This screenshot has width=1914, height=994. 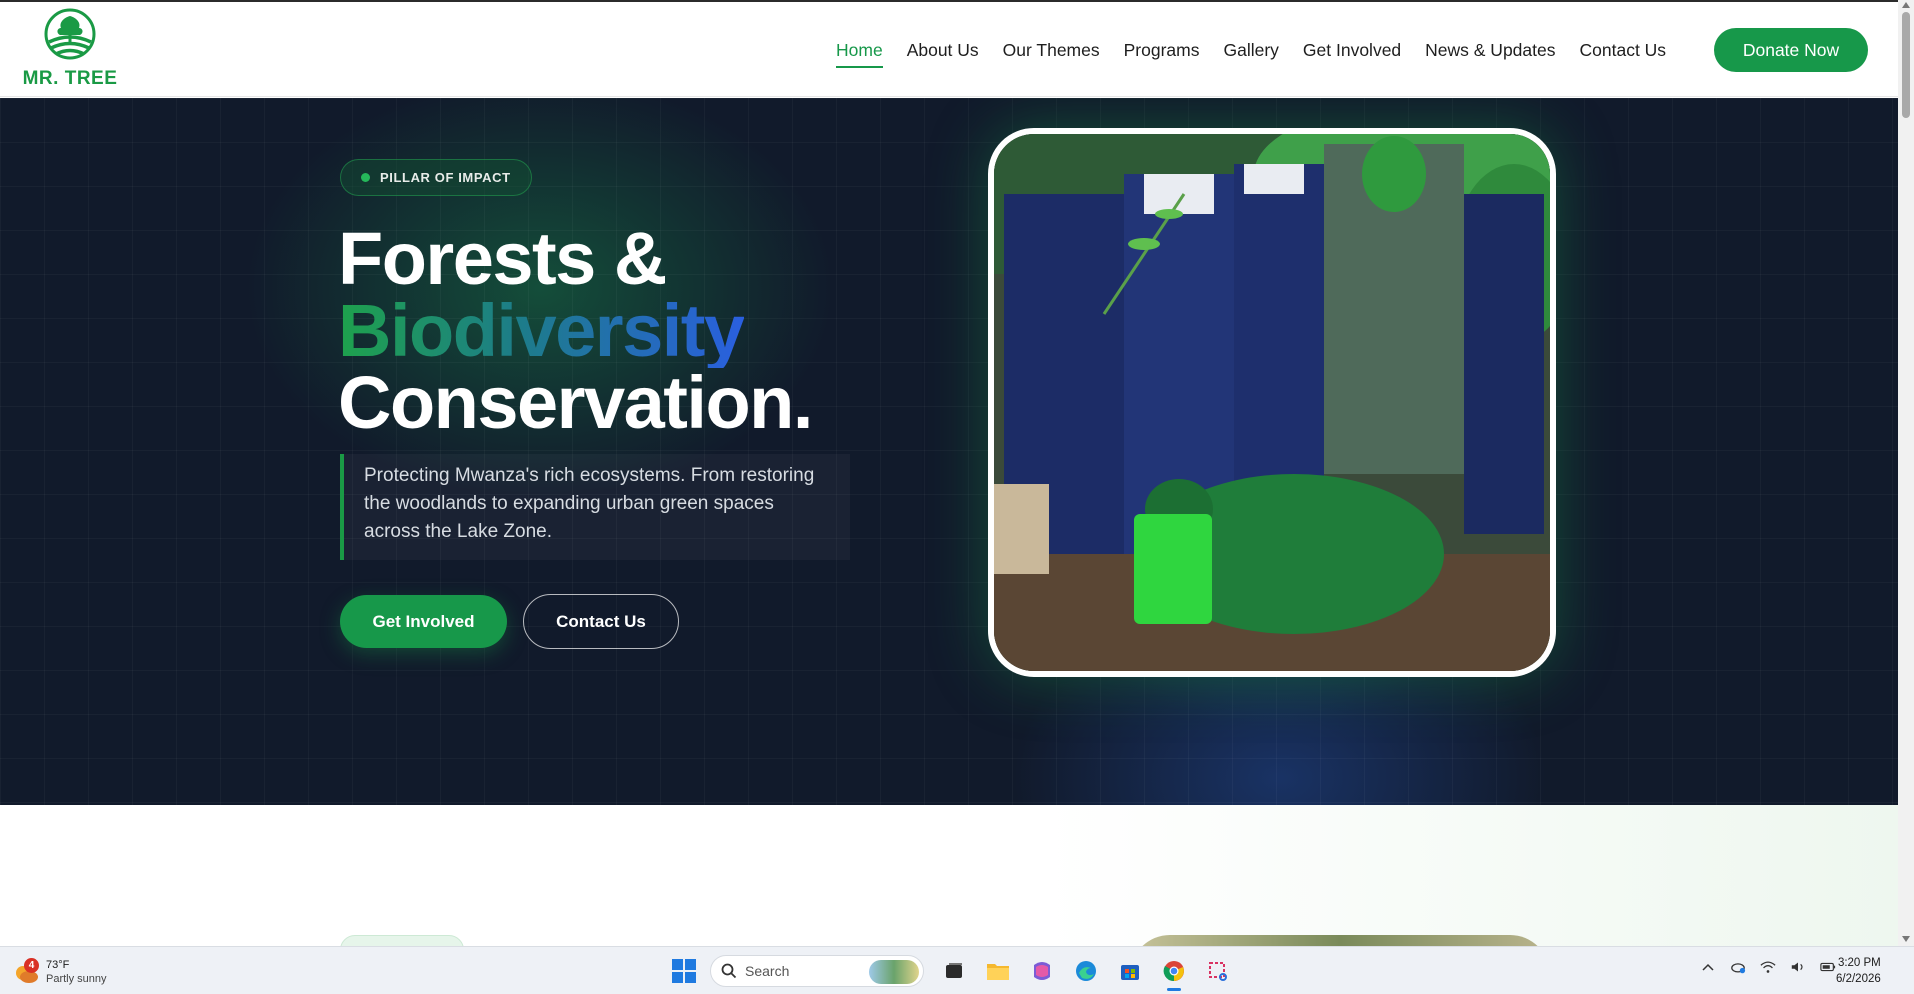 I want to click on taskbar-search-label: Search, so click(x=767, y=971).